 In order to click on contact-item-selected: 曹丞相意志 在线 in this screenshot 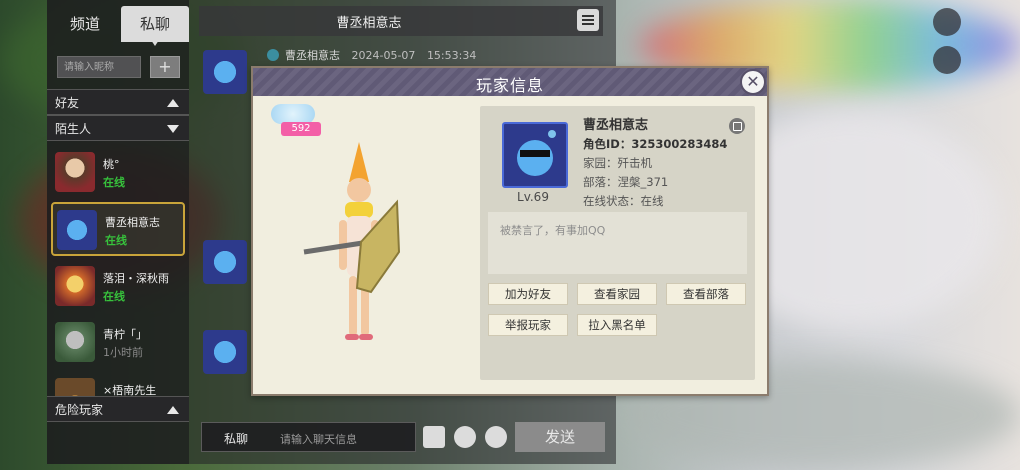, I will do `click(118, 229)`.